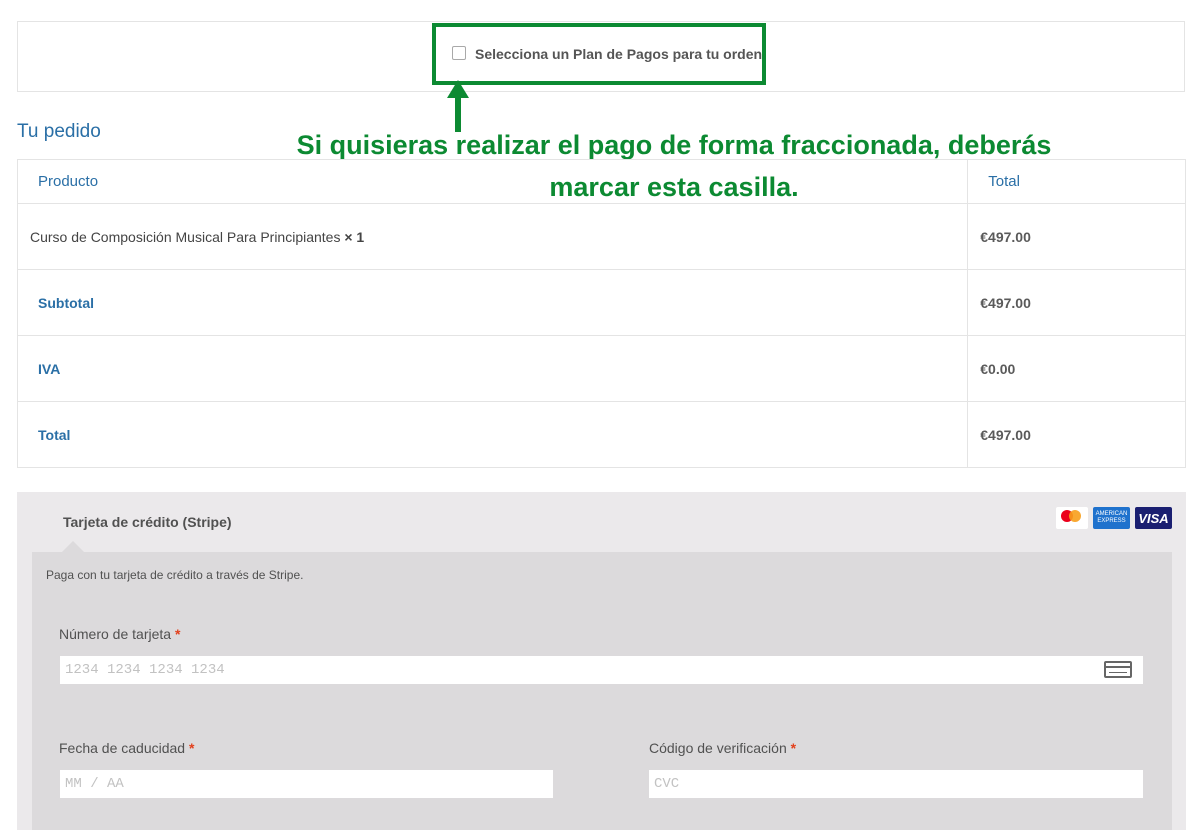 This screenshot has width=1203, height=830. What do you see at coordinates (354, 236) in the screenshot?
I see `item-qty: × 1` at bounding box center [354, 236].